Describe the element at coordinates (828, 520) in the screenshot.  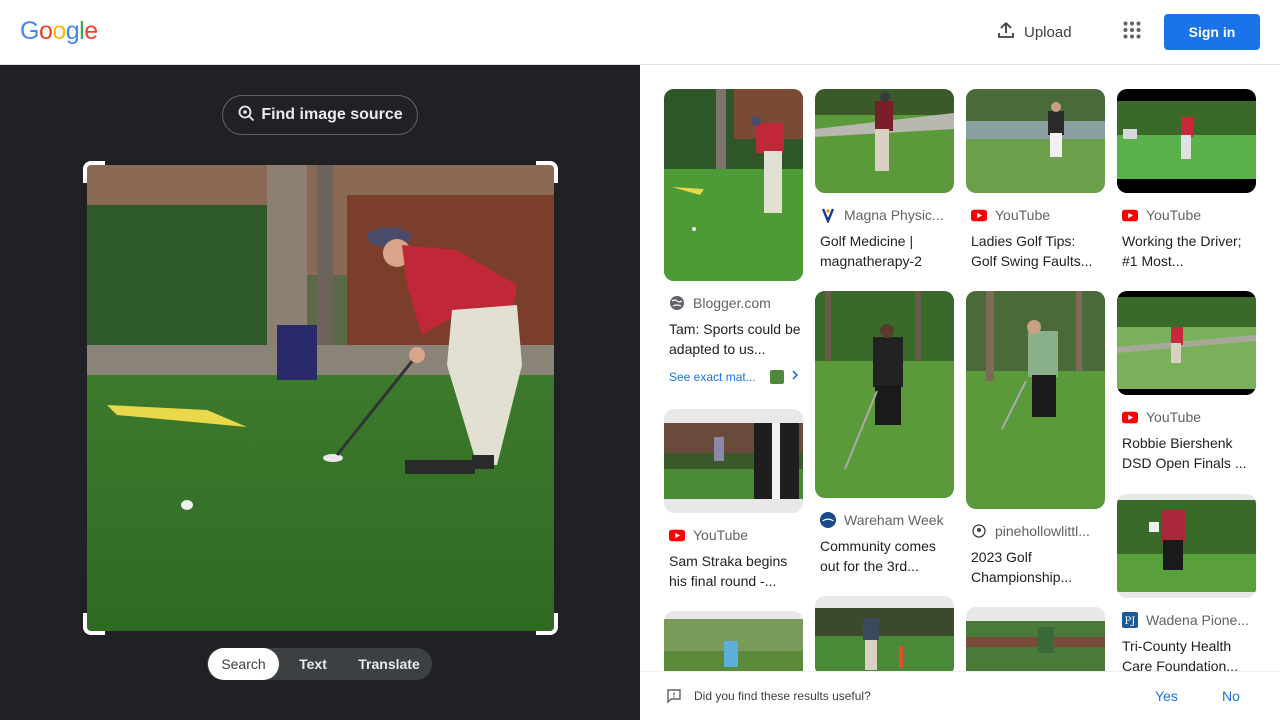
I see `wareham-logo-icon` at that location.